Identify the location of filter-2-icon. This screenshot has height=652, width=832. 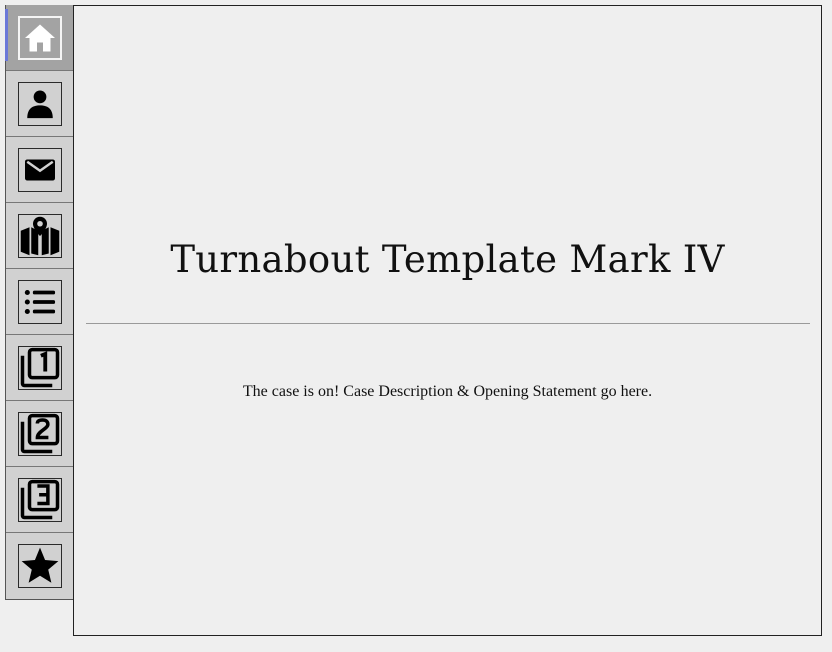
(40, 433).